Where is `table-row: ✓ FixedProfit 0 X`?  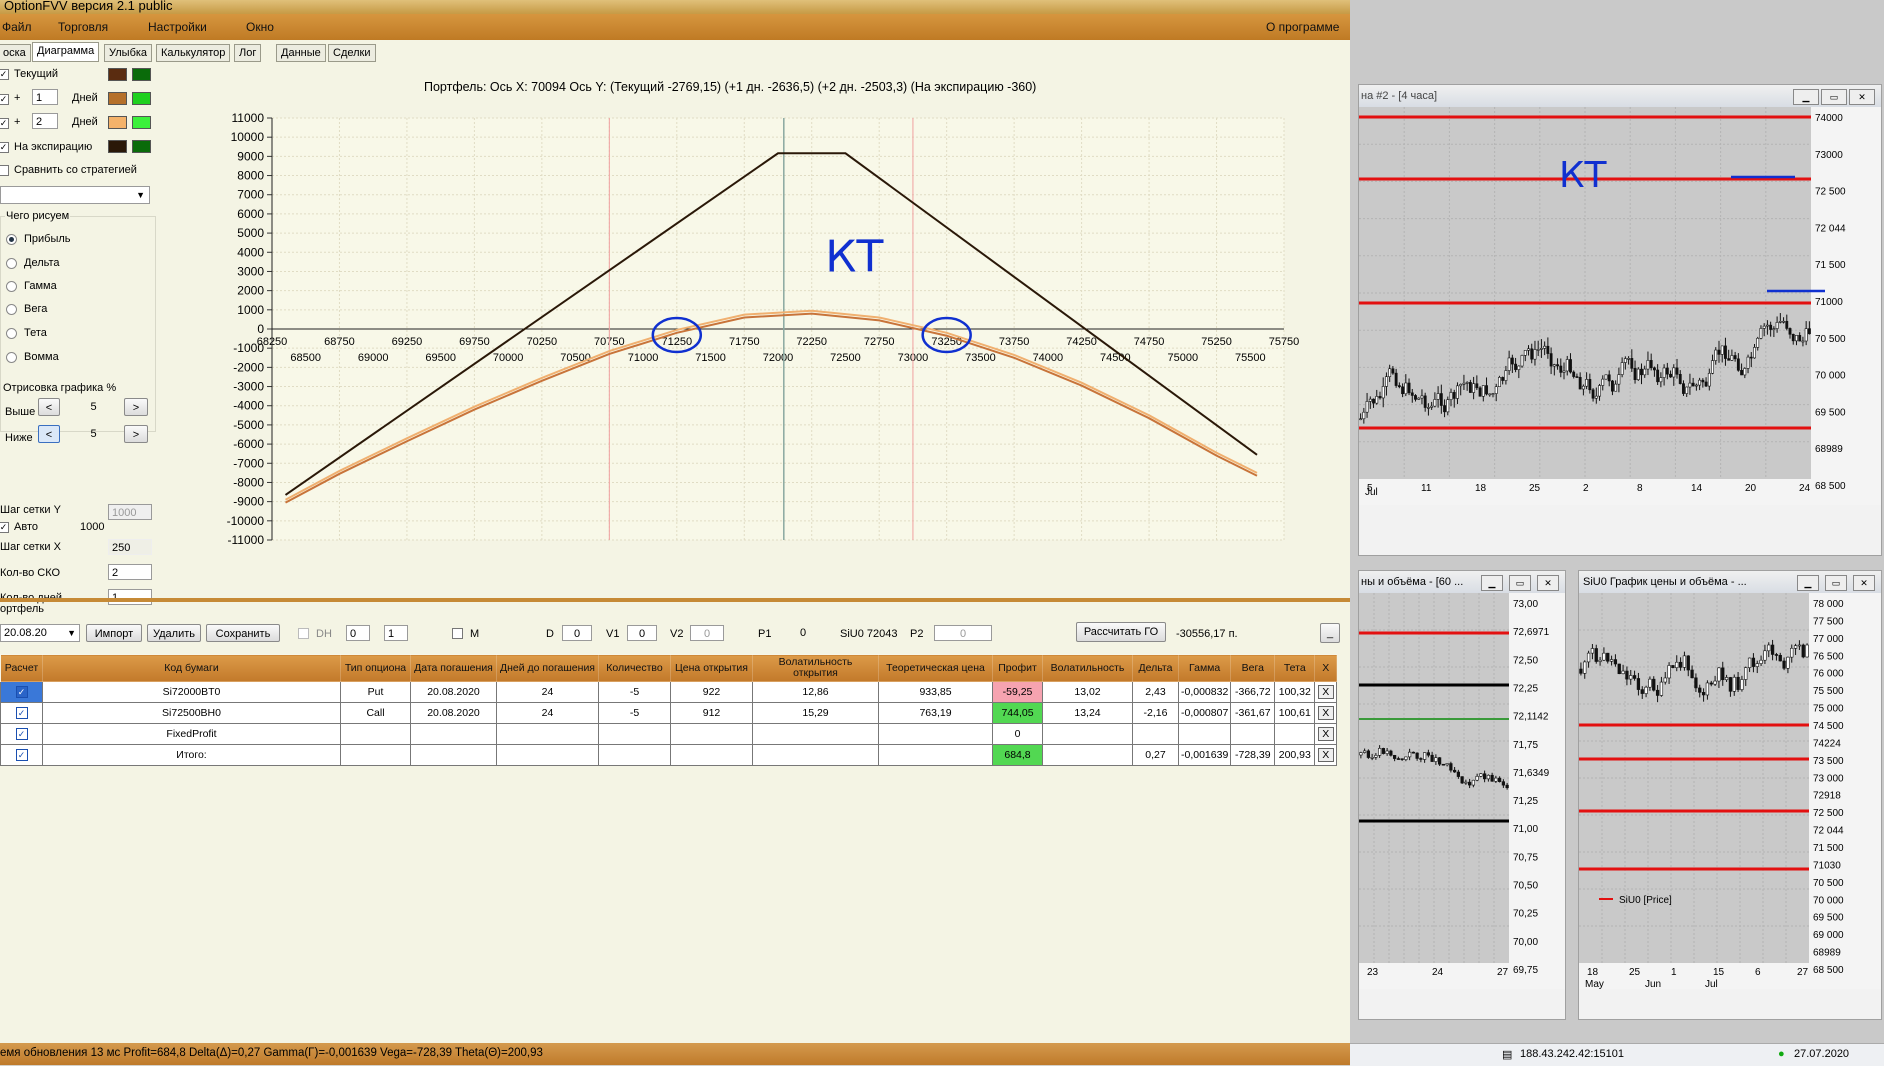 table-row: ✓ FixedProfit 0 X is located at coordinates (669, 734).